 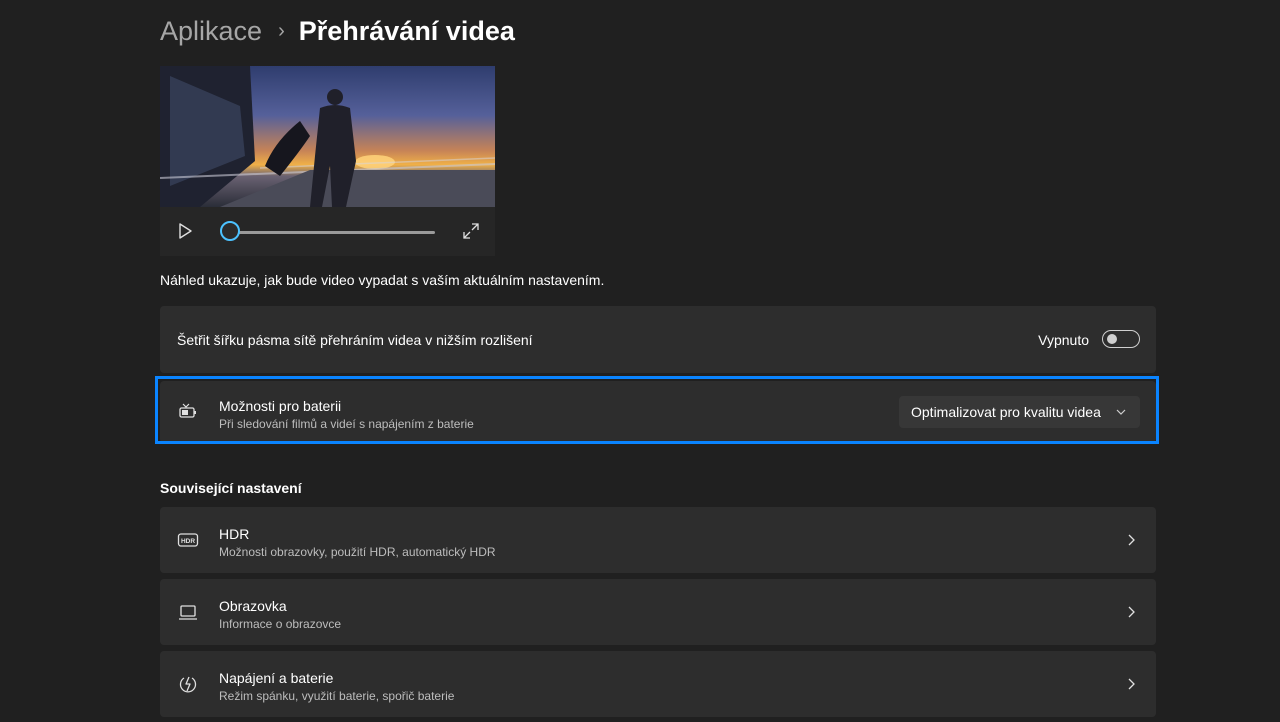 What do you see at coordinates (471, 231) in the screenshot?
I see `fullscreen-icon` at bounding box center [471, 231].